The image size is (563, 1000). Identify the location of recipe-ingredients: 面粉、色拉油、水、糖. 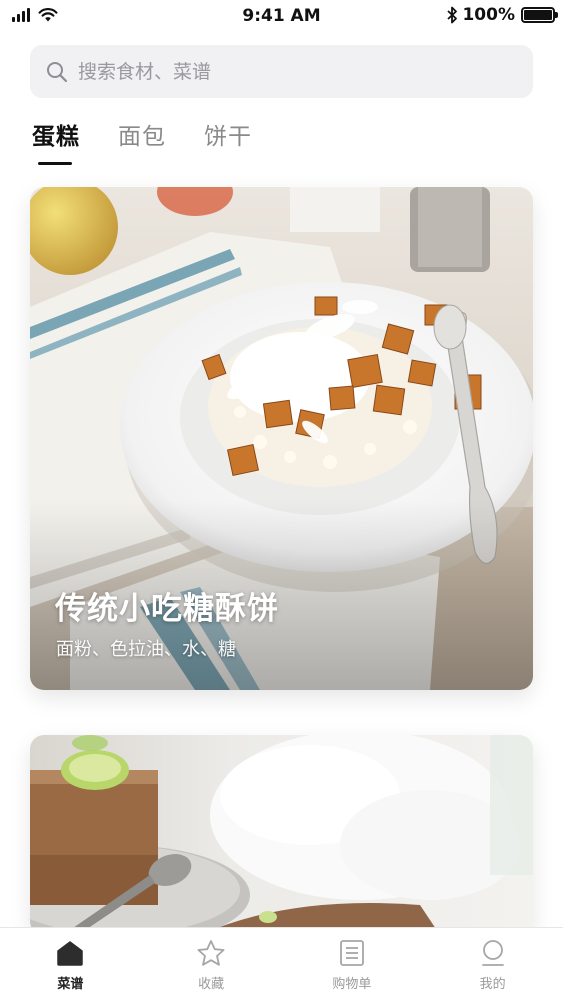
(146, 649).